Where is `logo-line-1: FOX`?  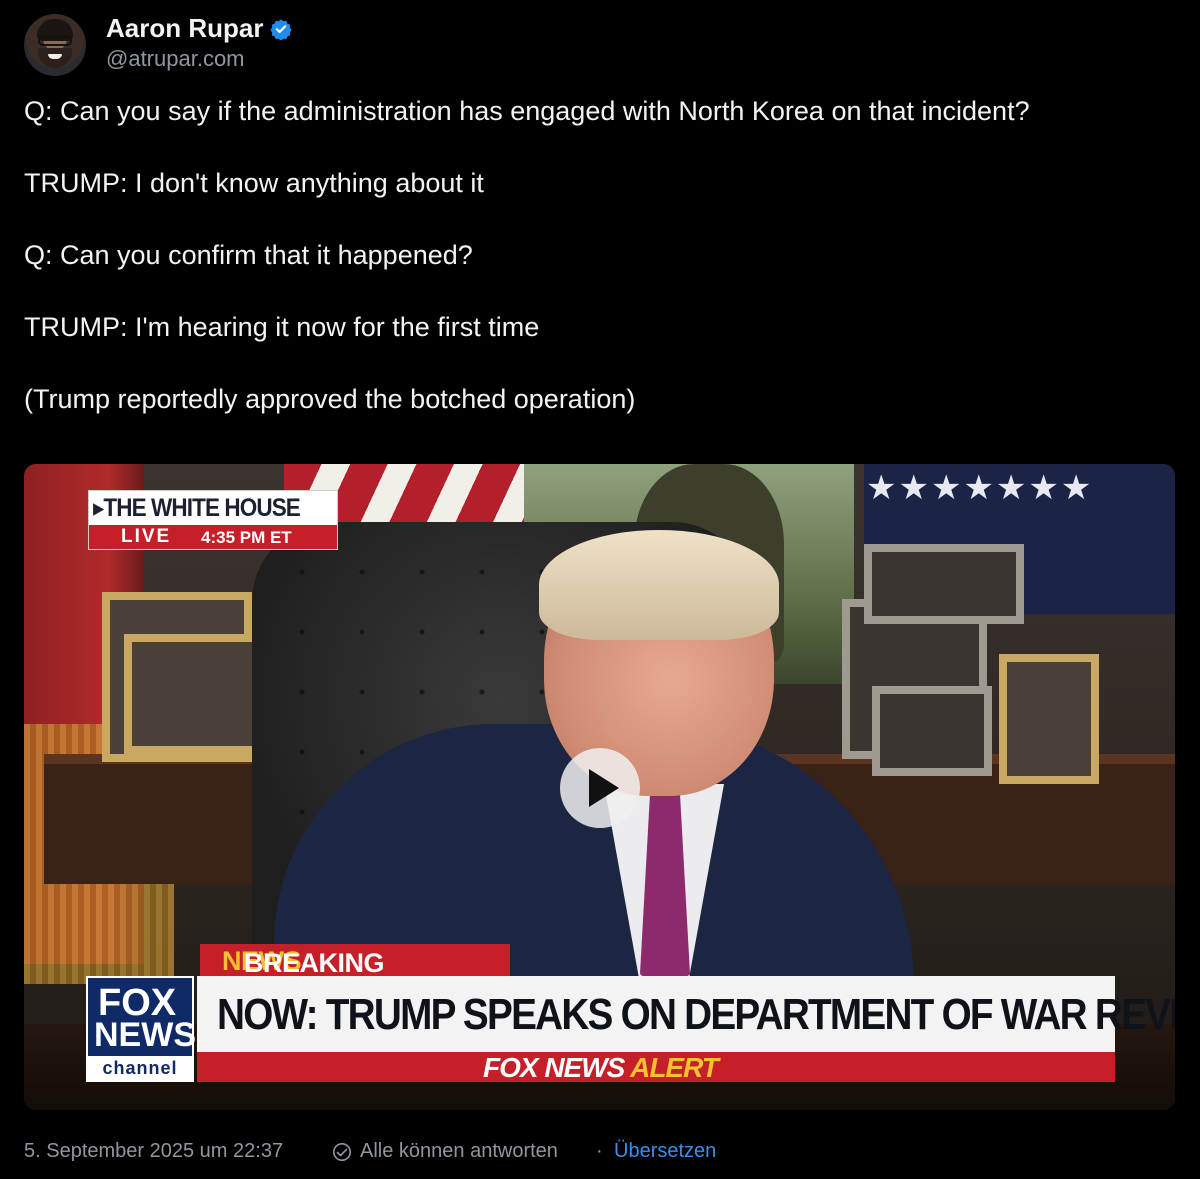
logo-line-1: FOX is located at coordinates (137, 1003).